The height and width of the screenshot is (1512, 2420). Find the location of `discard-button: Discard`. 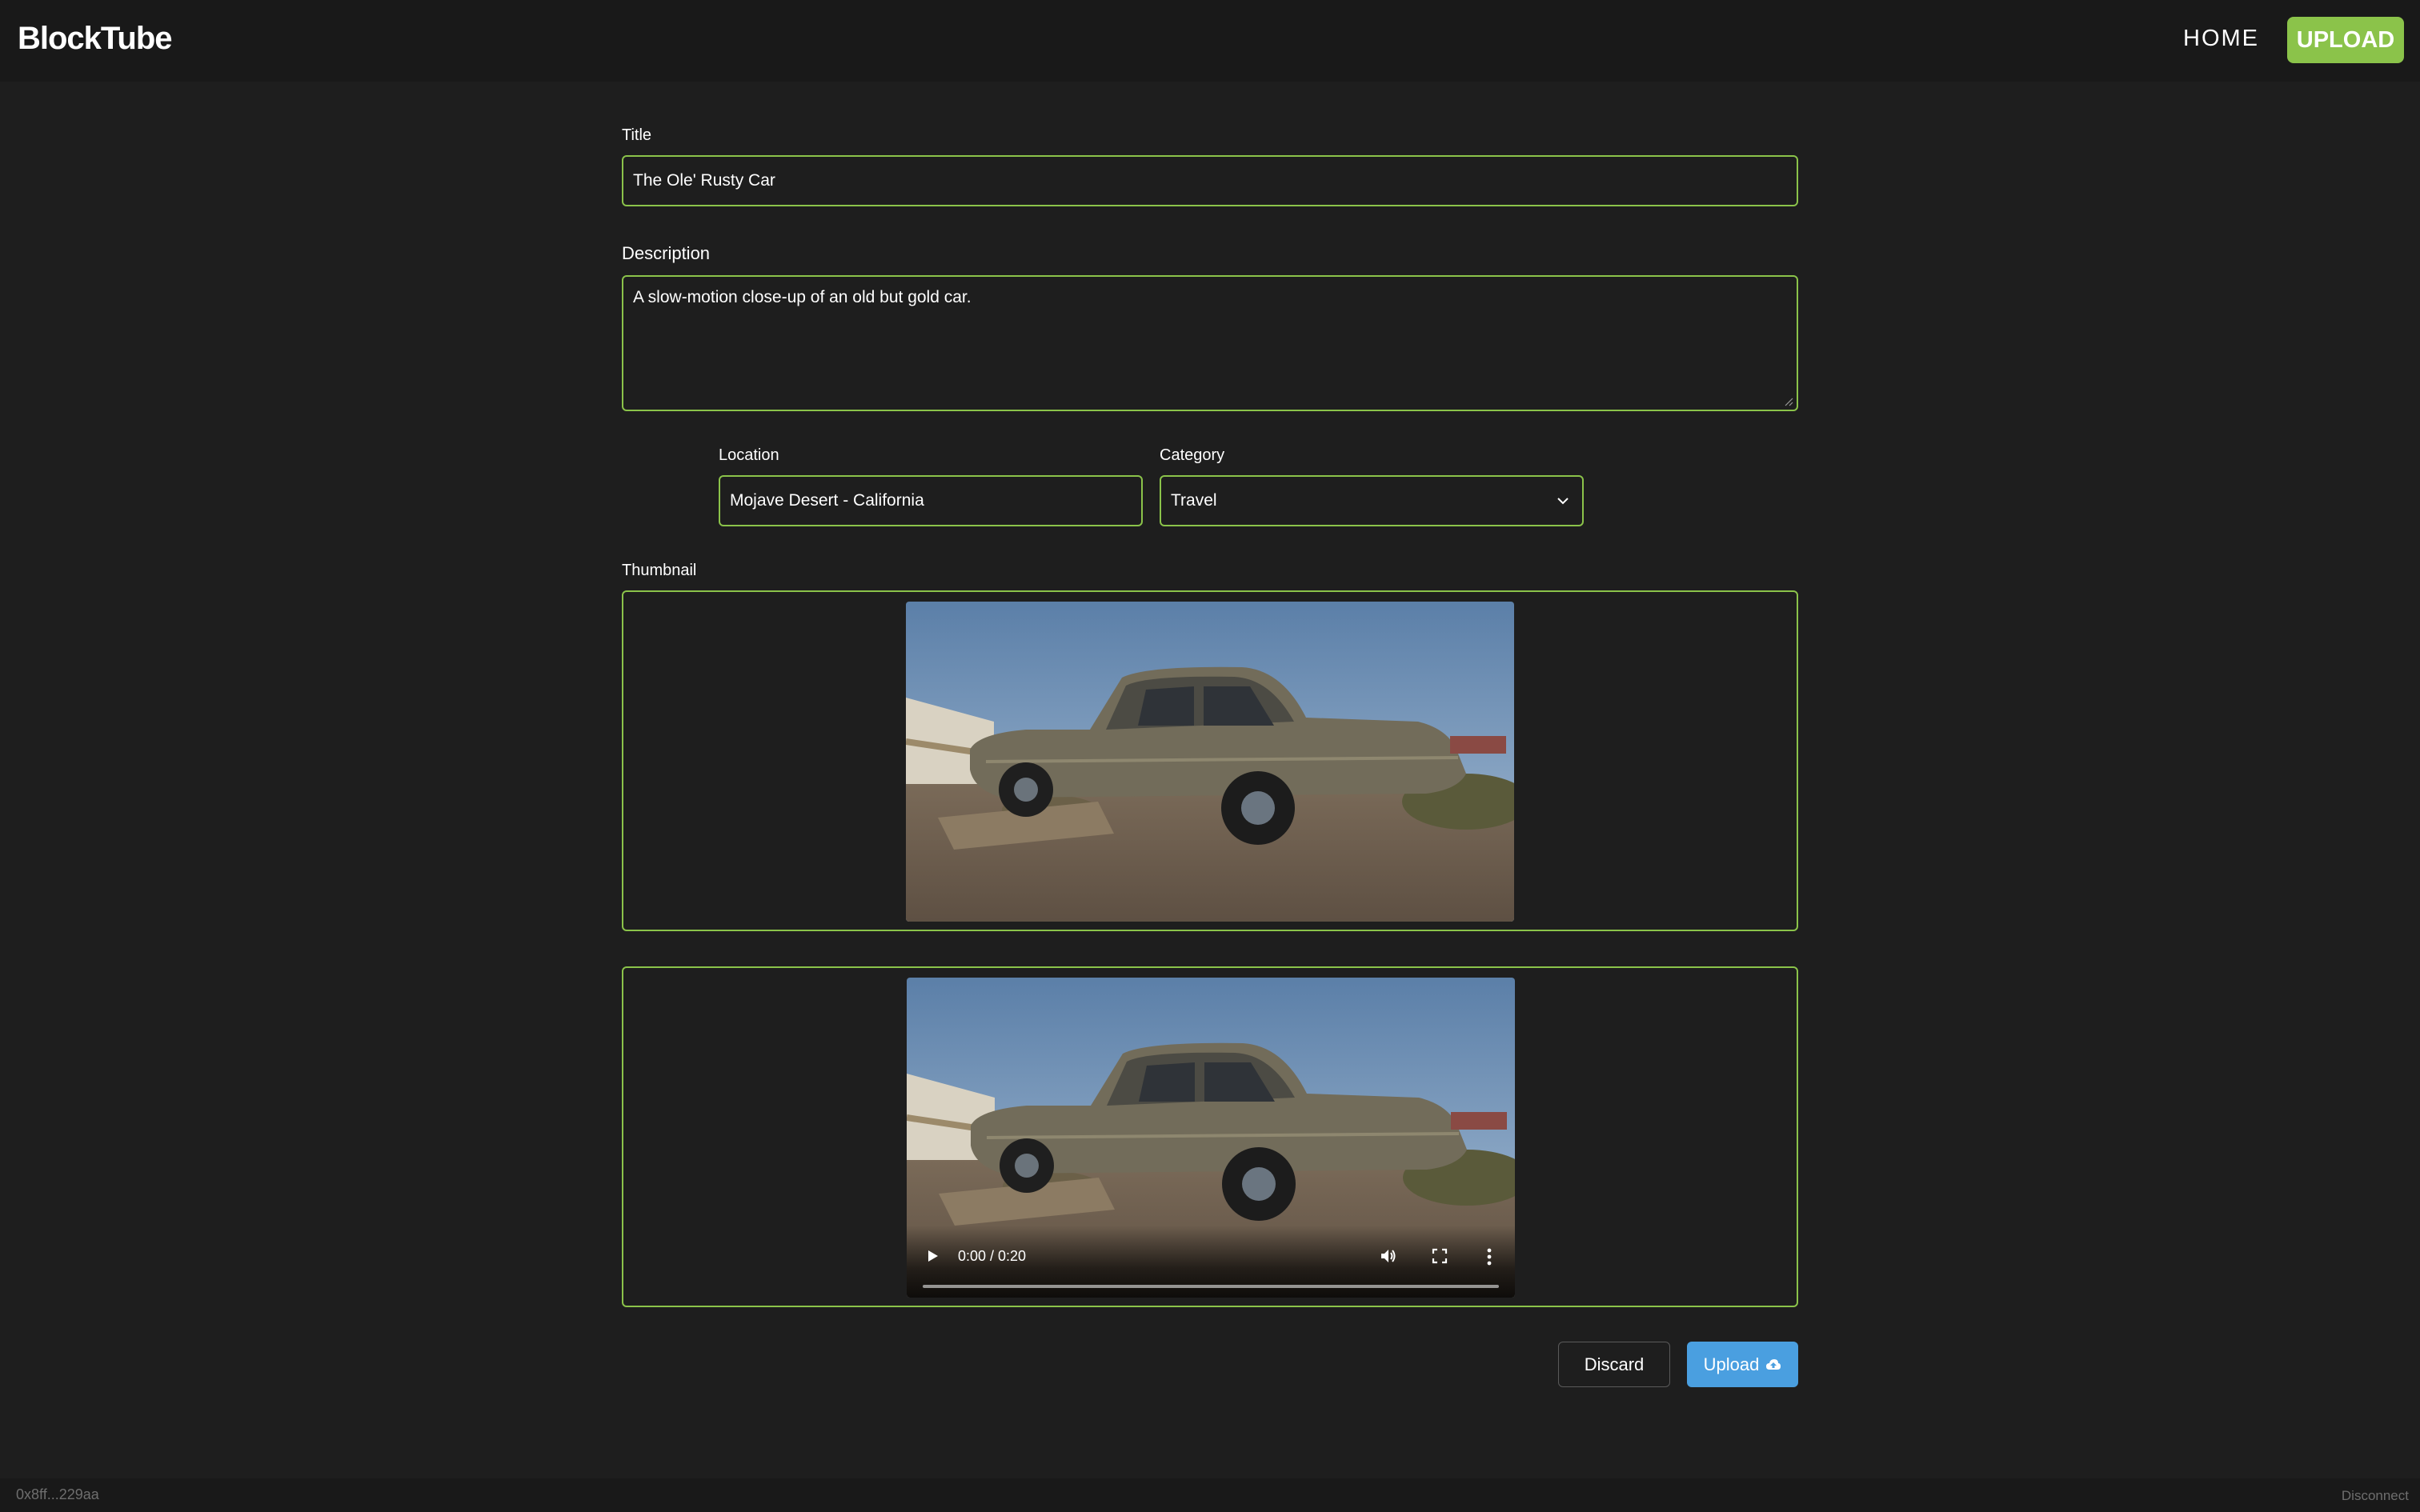

discard-button: Discard is located at coordinates (1614, 1364).